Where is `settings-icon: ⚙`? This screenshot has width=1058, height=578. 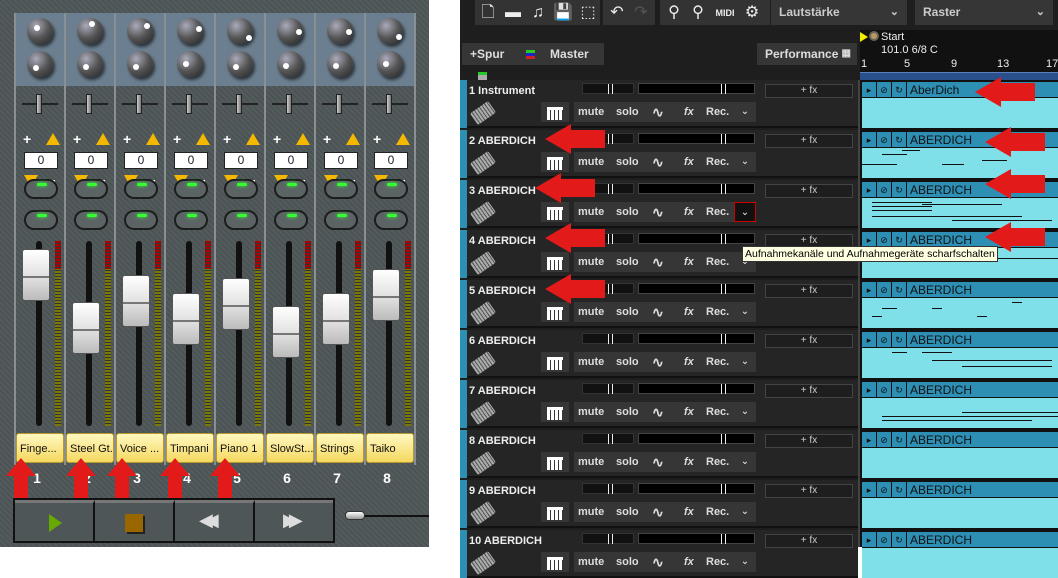 settings-icon: ⚙ is located at coordinates (752, 13).